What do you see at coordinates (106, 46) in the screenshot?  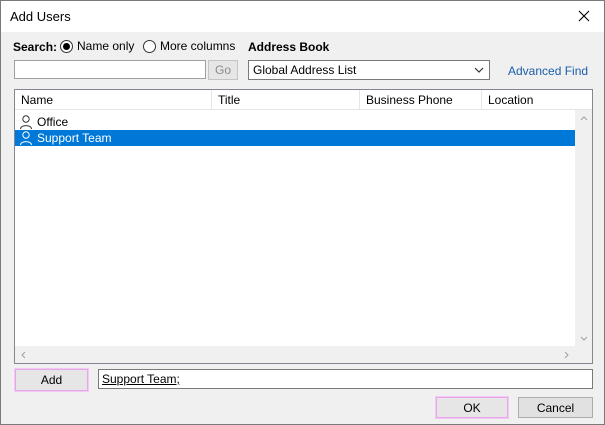 I see `radio-name-only-label: Name only` at bounding box center [106, 46].